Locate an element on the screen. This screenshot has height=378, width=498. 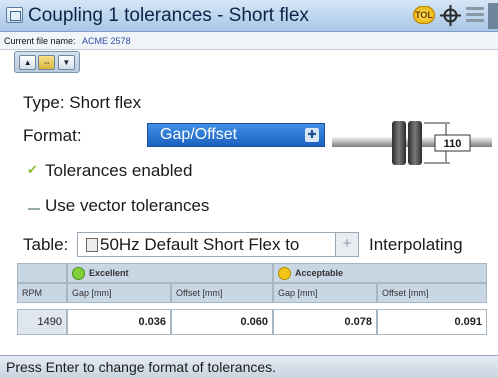
table-select: 50Hz Default Short Flex to + is located at coordinates (218, 244).